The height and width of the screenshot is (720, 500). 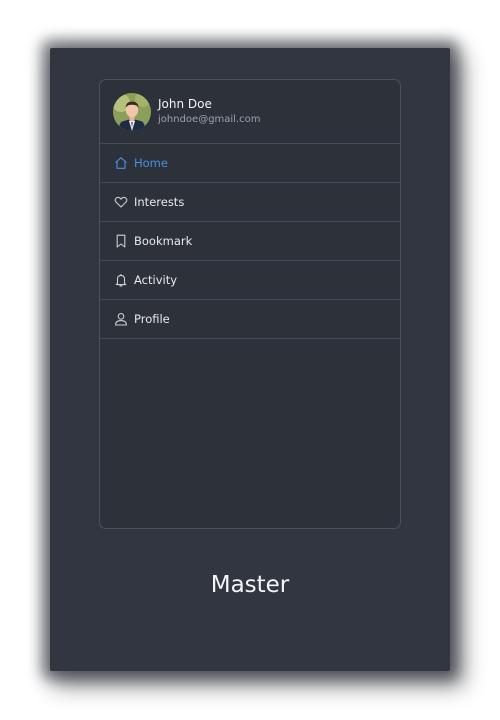 I want to click on home-icon, so click(x=121, y=163).